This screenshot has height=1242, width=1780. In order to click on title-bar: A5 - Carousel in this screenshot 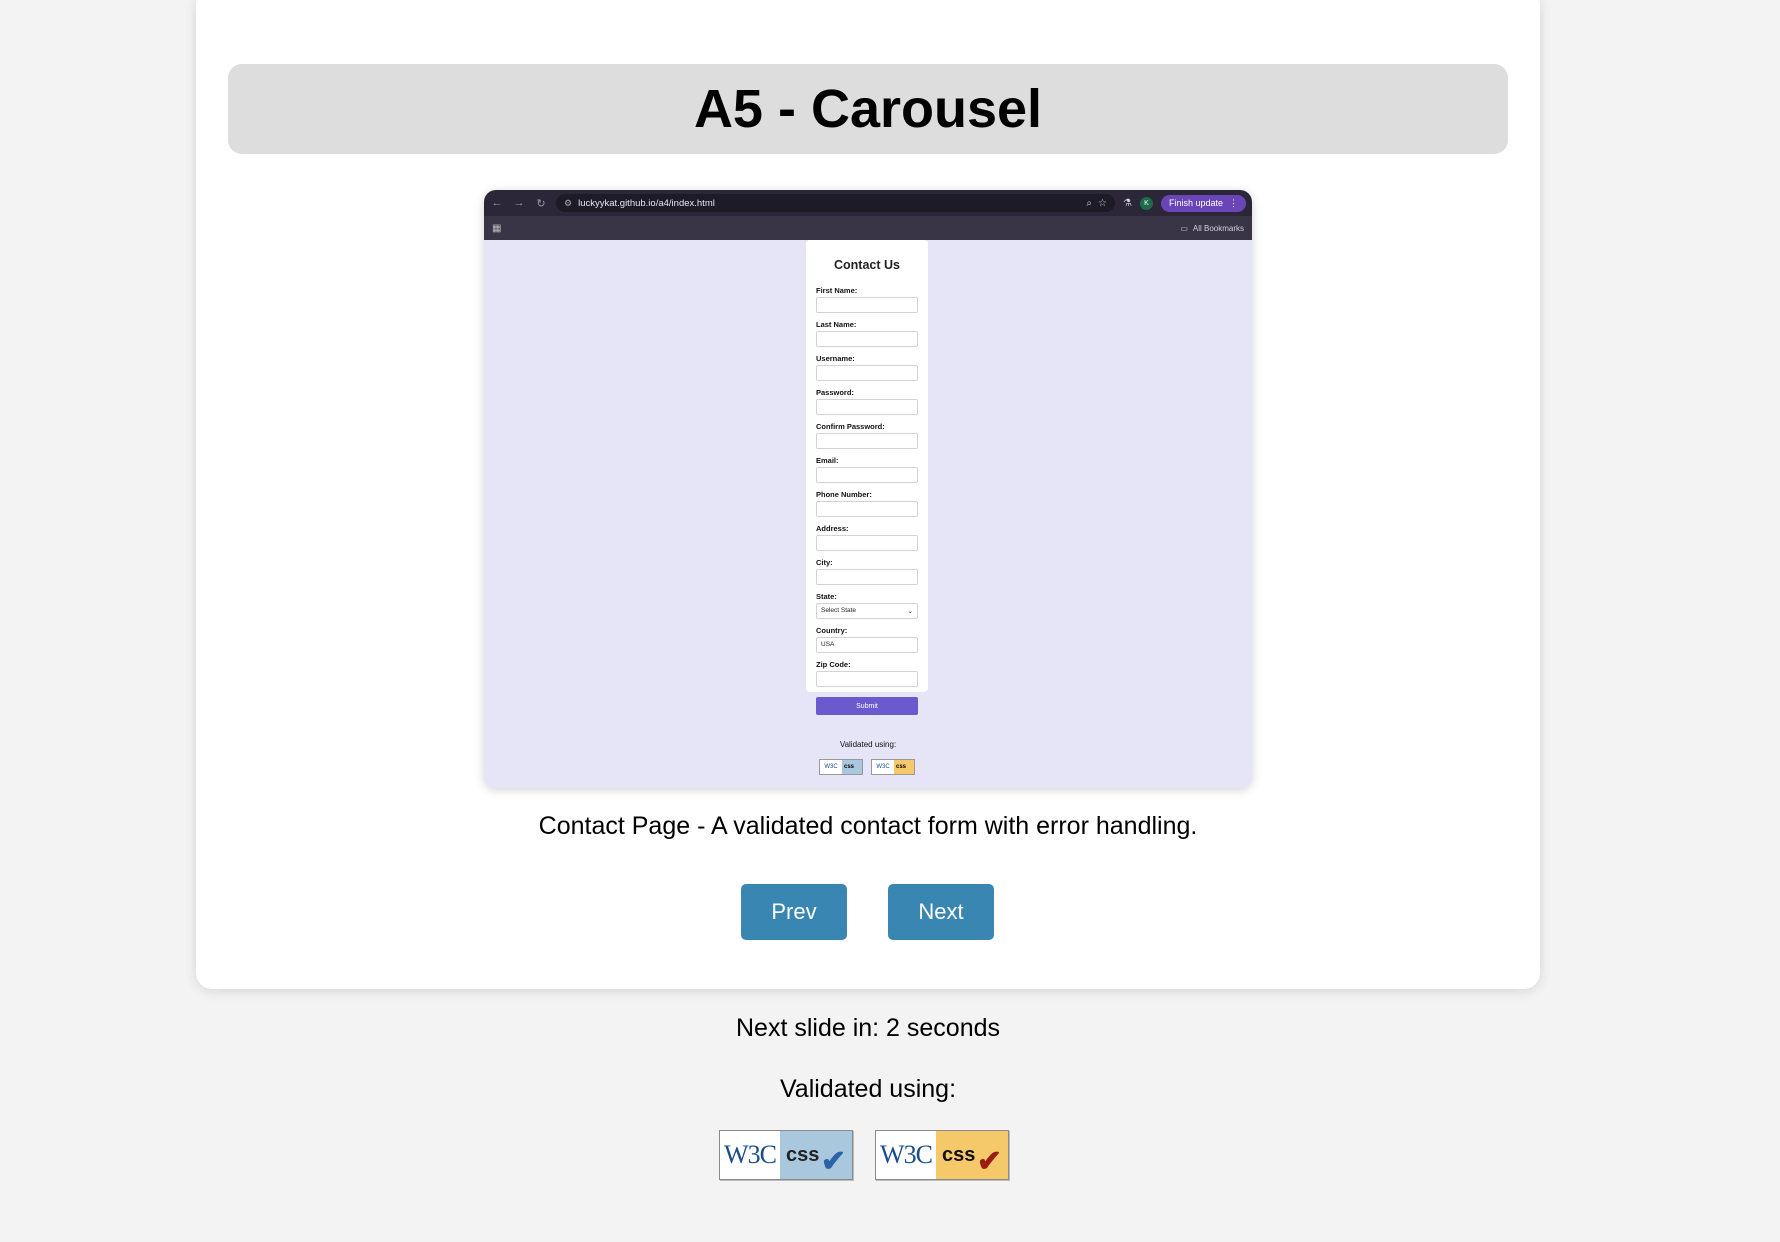, I will do `click(868, 109)`.